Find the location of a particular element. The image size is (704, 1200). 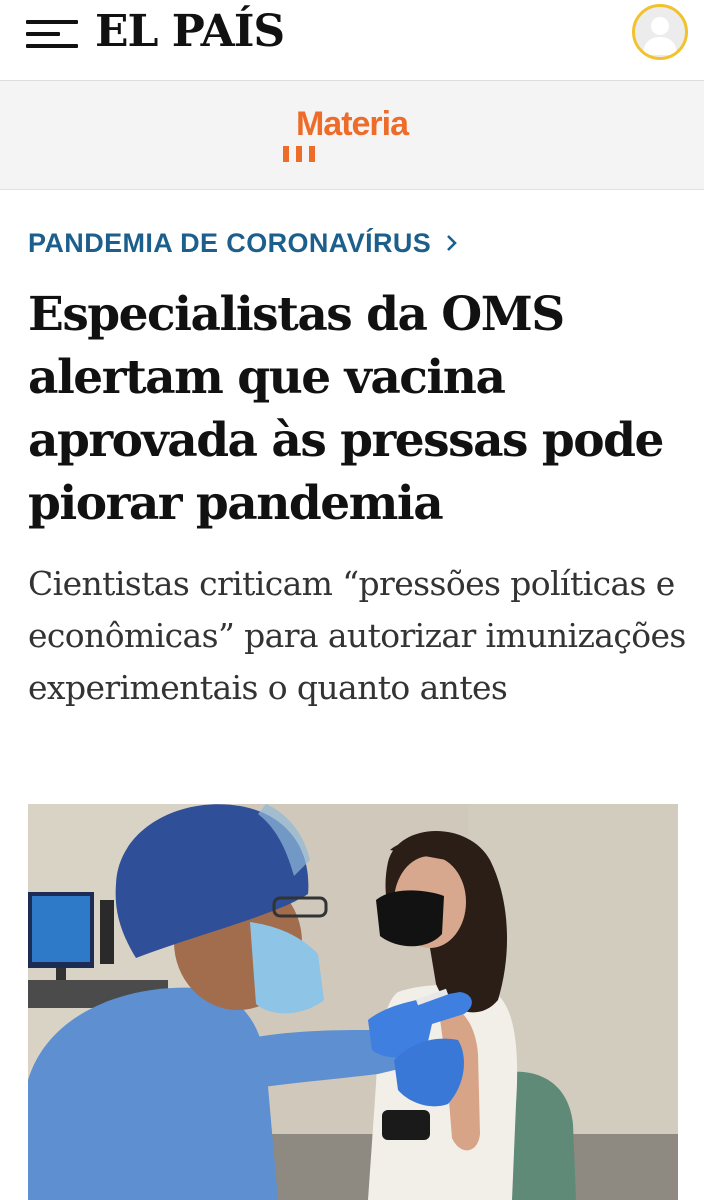

kicker-link: PANDEMIA DE CORONAVÍRUS is located at coordinates (243, 243).